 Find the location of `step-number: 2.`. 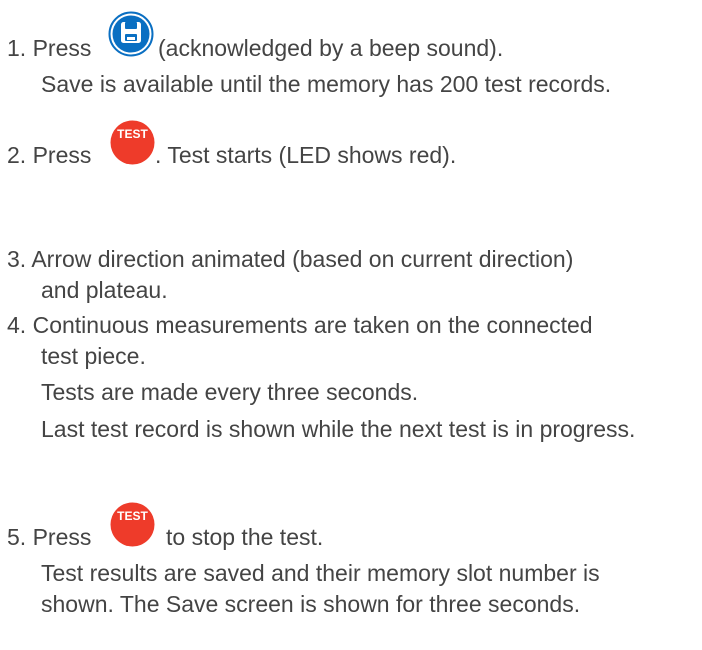

step-number: 2. is located at coordinates (17, 155).